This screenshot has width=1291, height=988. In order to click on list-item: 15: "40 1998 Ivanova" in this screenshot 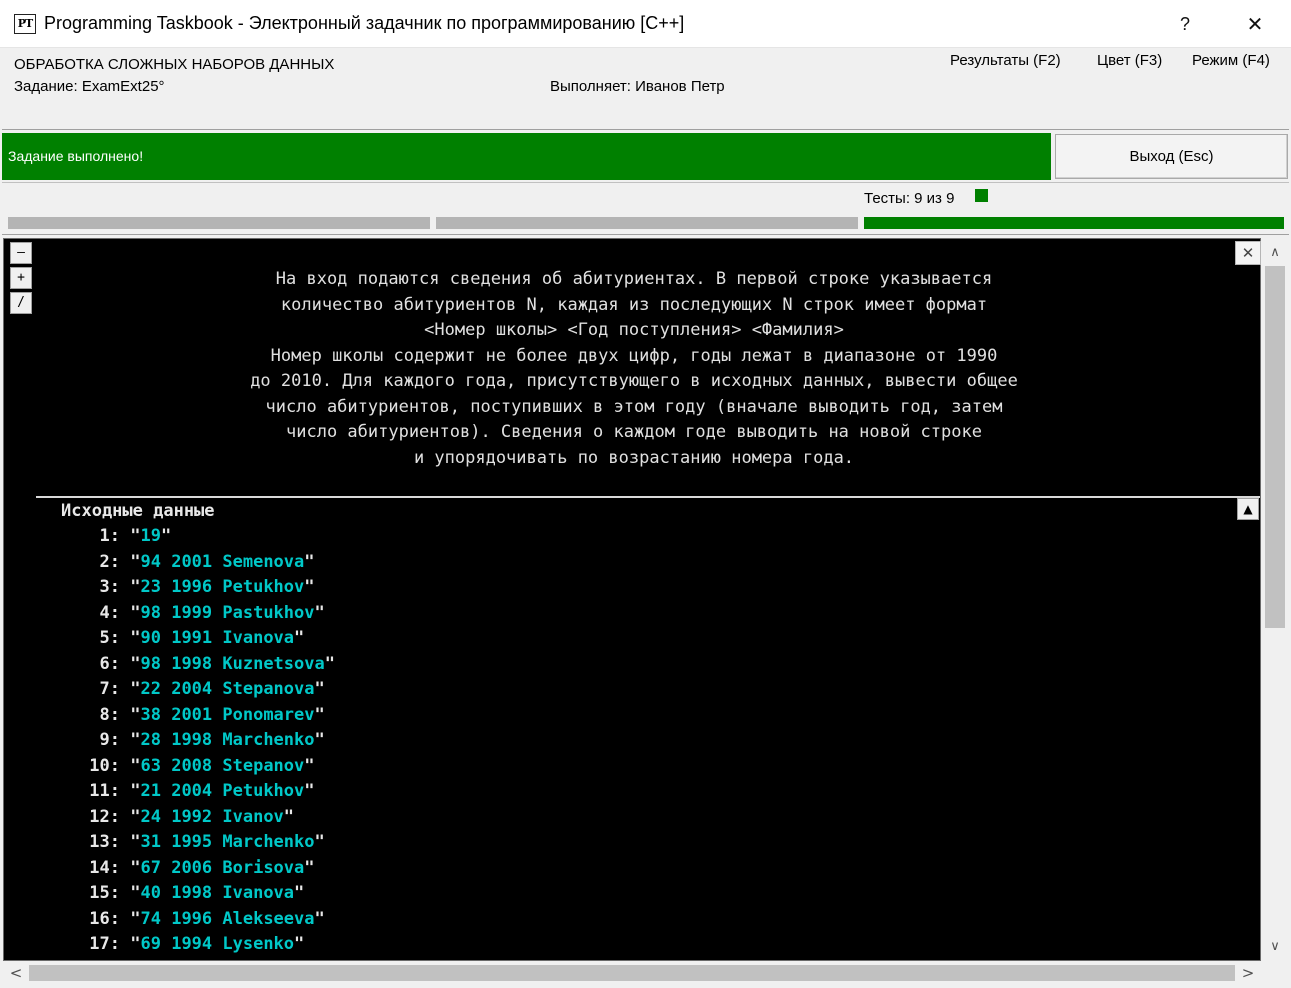, I will do `click(179, 894)`.